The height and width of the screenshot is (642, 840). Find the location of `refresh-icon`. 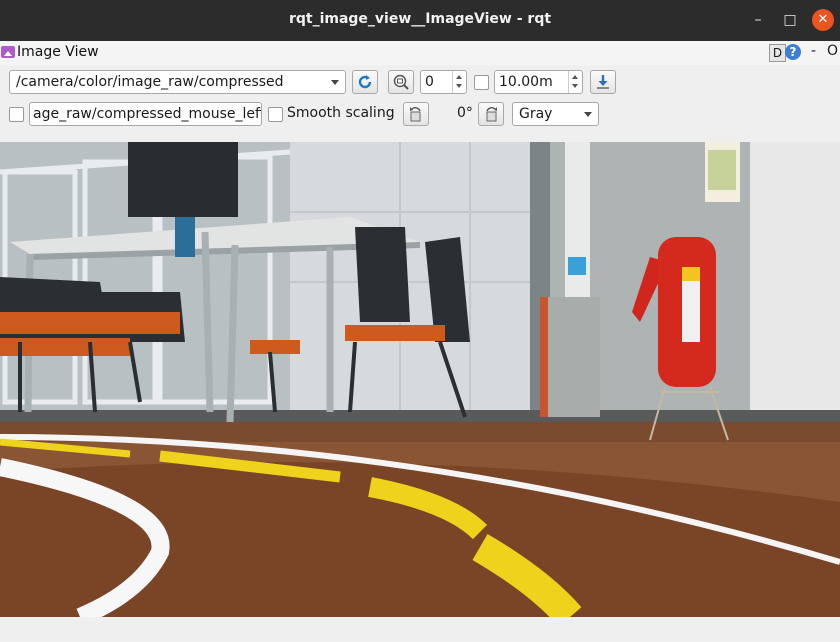

refresh-icon is located at coordinates (365, 82).